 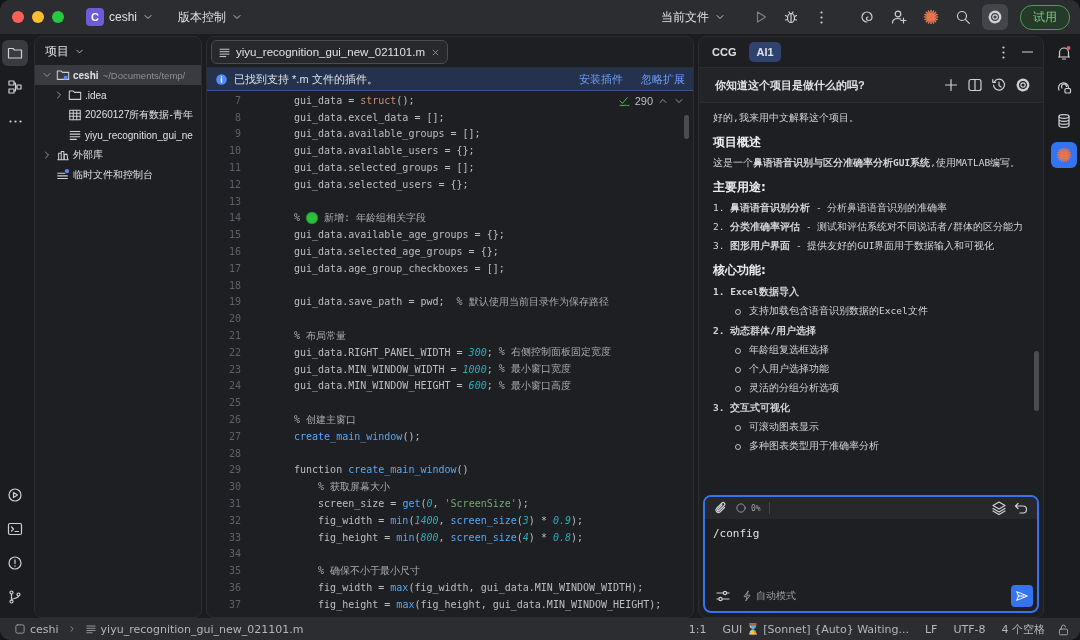 I want to click on line-number: 31, so click(x=234, y=503).